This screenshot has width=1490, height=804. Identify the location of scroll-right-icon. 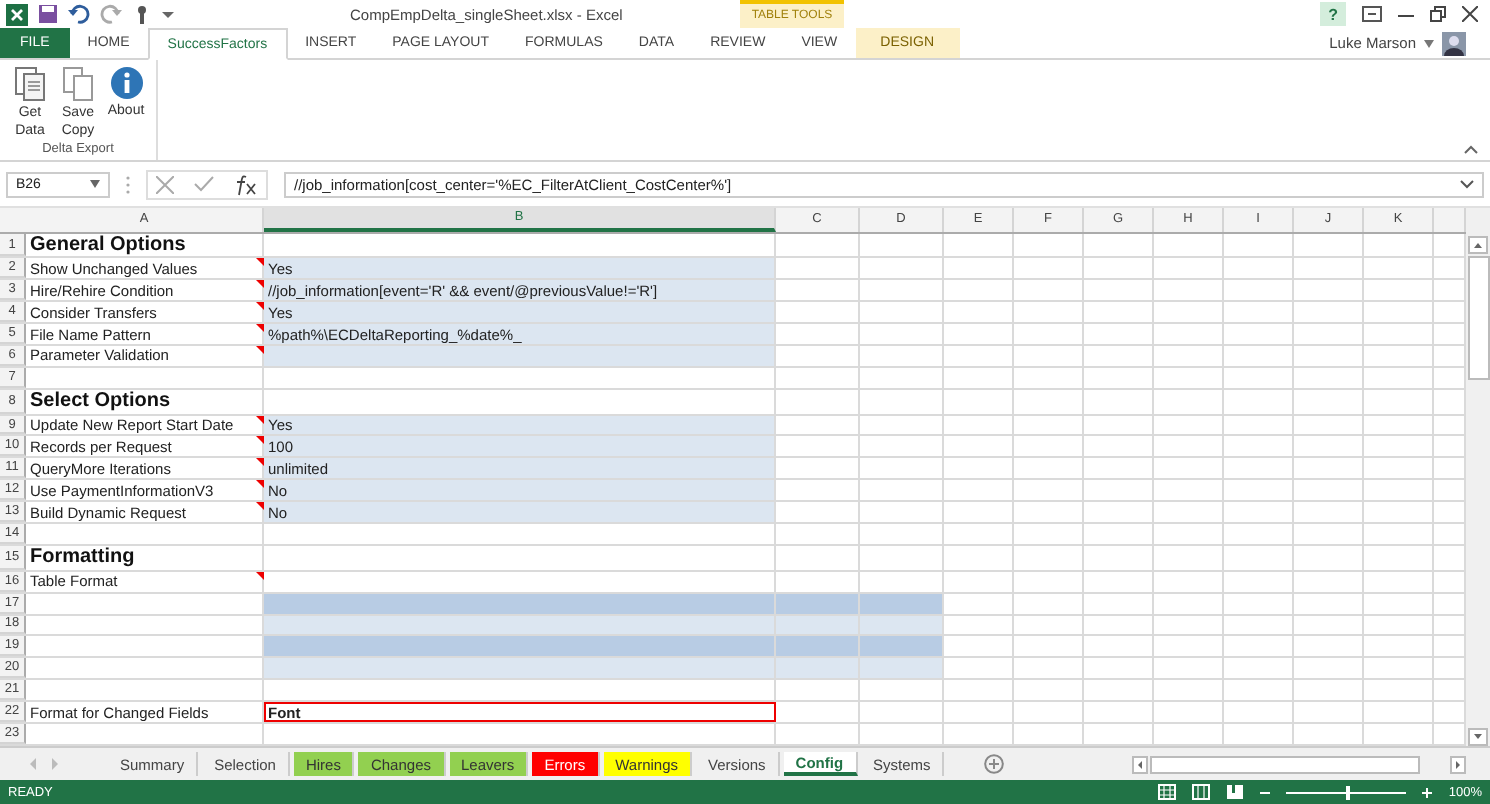
(1458, 764).